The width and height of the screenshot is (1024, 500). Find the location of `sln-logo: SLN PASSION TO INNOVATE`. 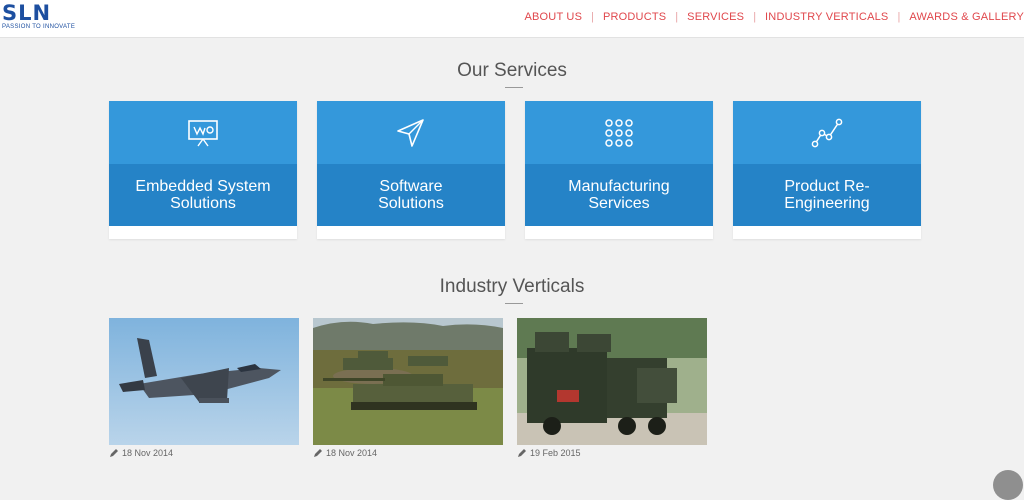

sln-logo: SLN PASSION TO INNOVATE is located at coordinates (52, 16).